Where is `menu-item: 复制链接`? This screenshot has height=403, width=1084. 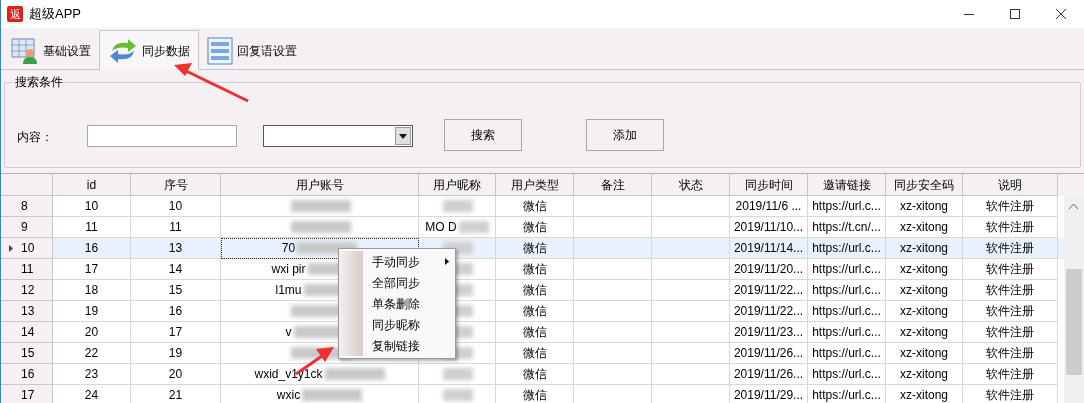 menu-item: 复制链接 is located at coordinates (409, 345).